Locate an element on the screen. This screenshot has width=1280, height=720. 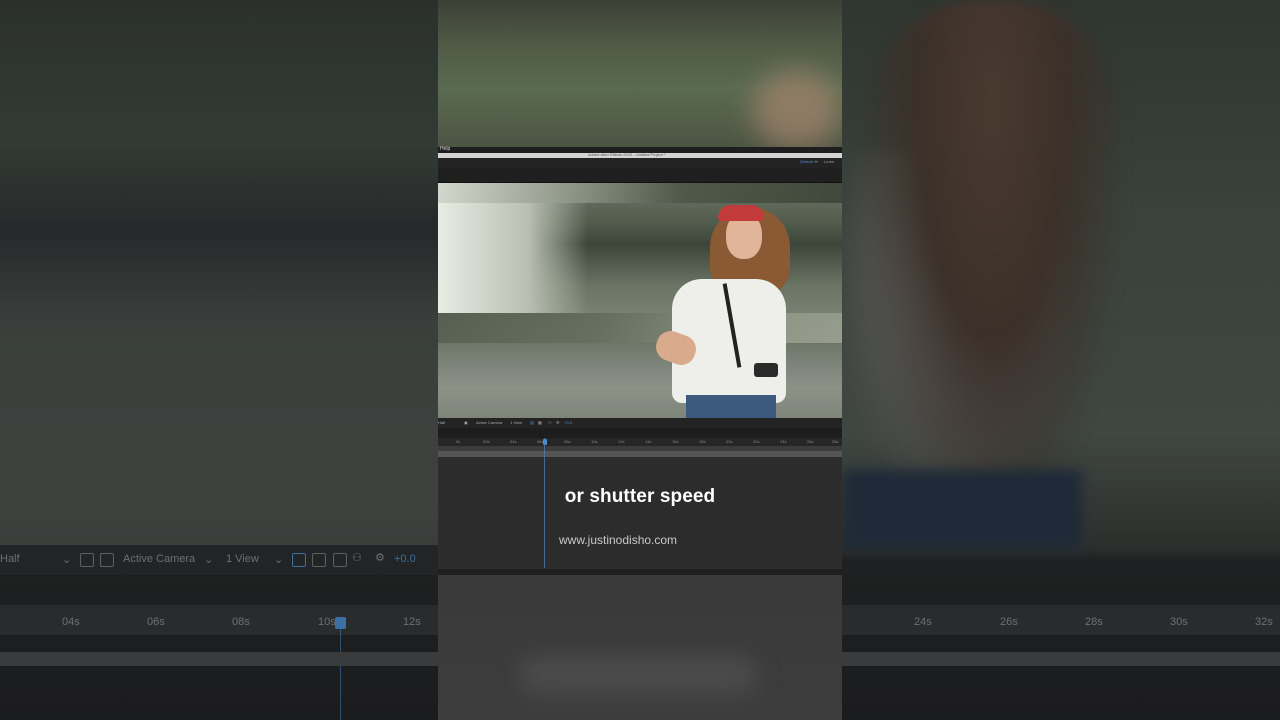
subject-jeans is located at coordinates (731, 406).